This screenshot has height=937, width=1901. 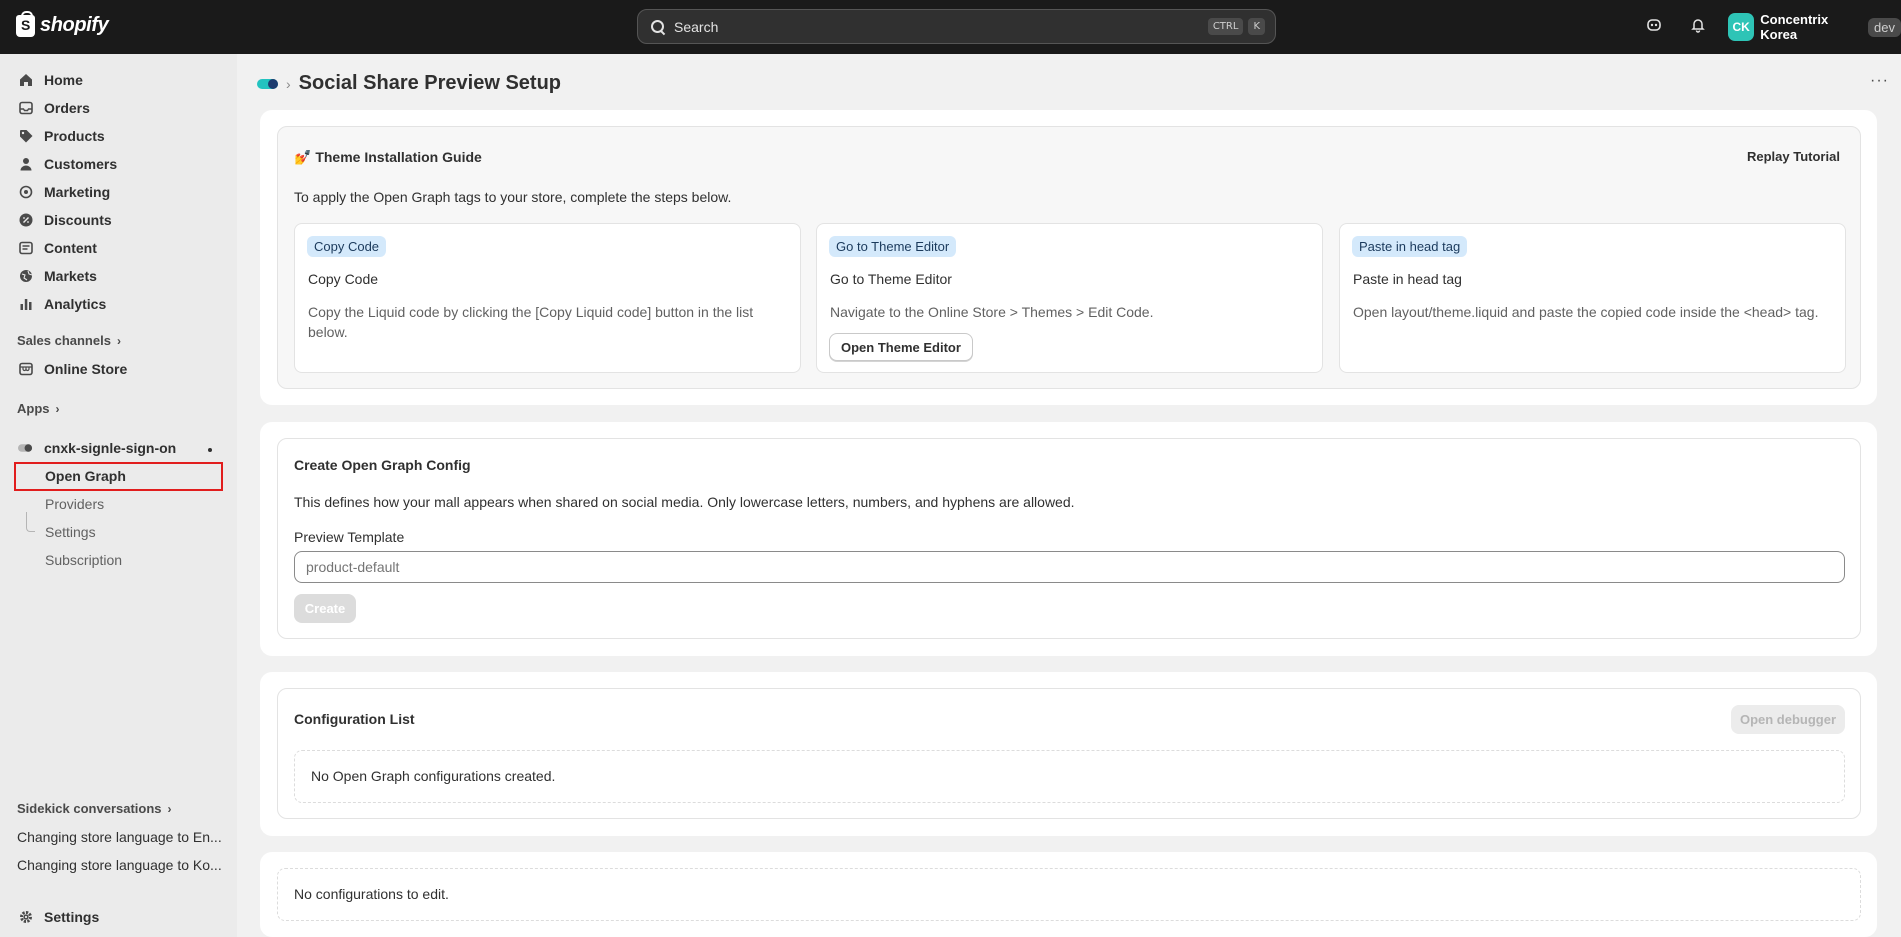 I want to click on selection-highlight, so click(x=118, y=476).